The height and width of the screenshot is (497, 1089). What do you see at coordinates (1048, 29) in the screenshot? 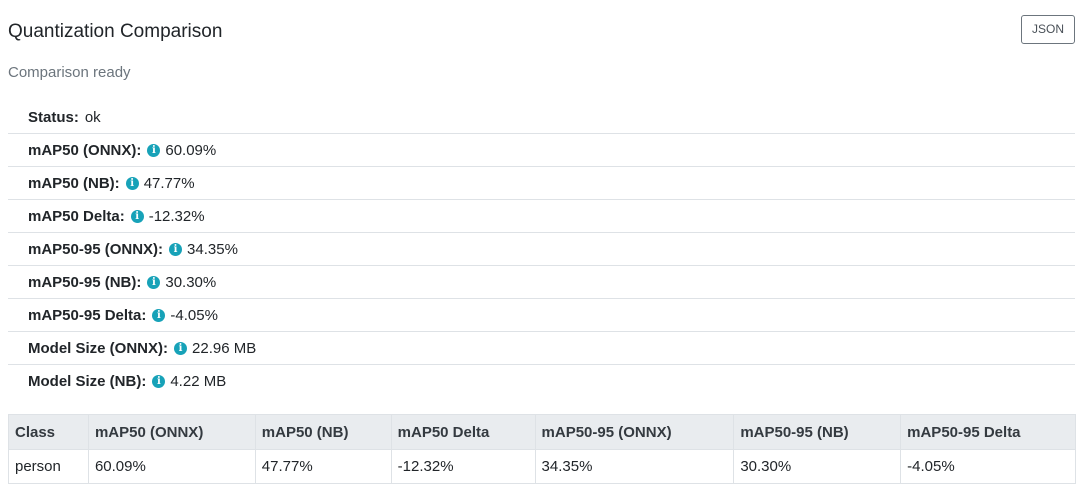
I see `json-button: JSON` at bounding box center [1048, 29].